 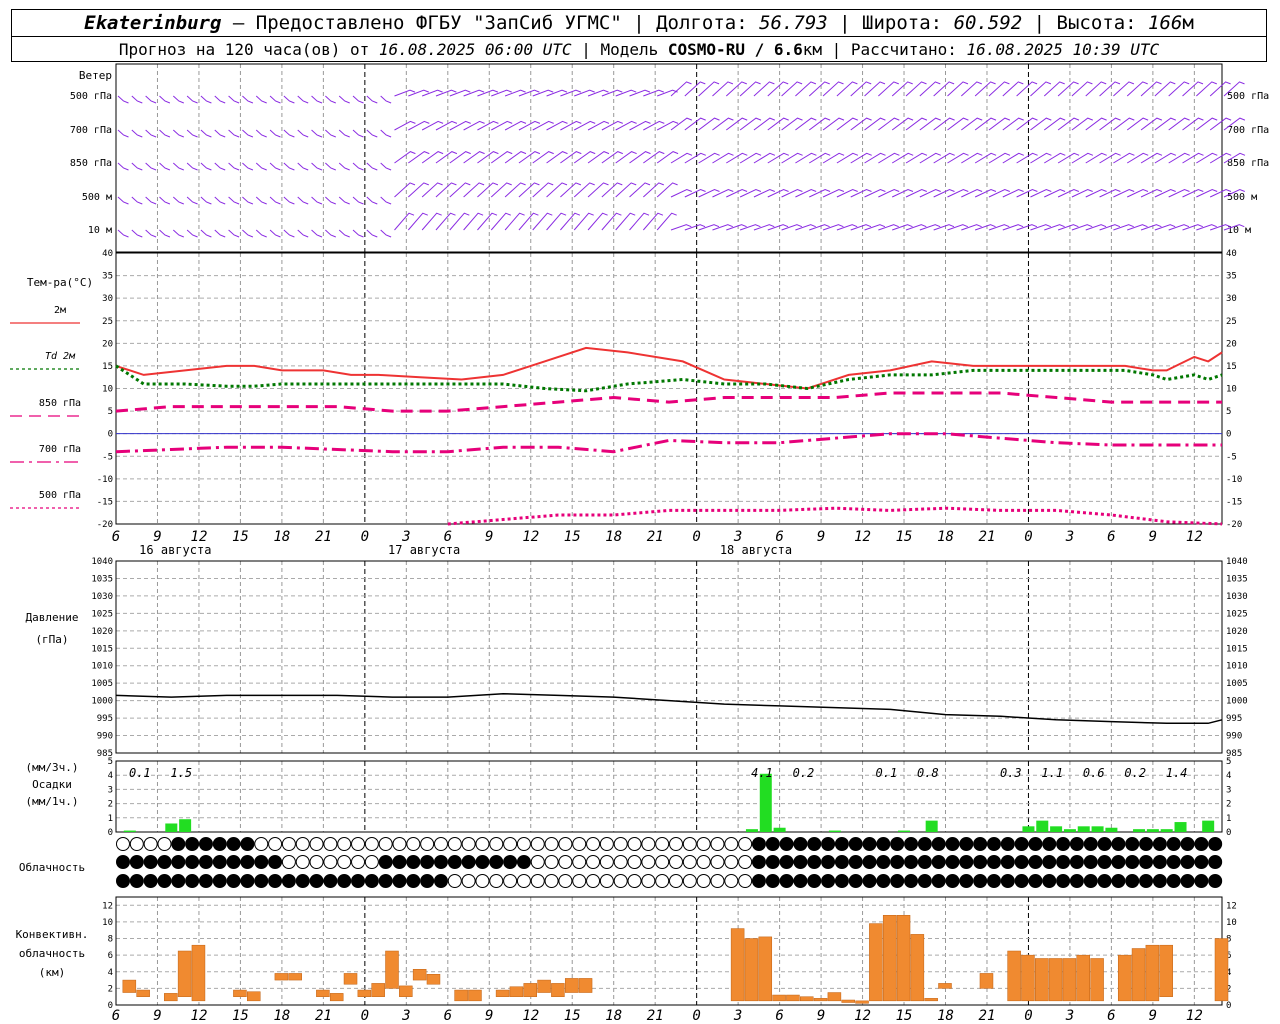 I want to click on y-tick-label: 5, so click(x=110, y=412).